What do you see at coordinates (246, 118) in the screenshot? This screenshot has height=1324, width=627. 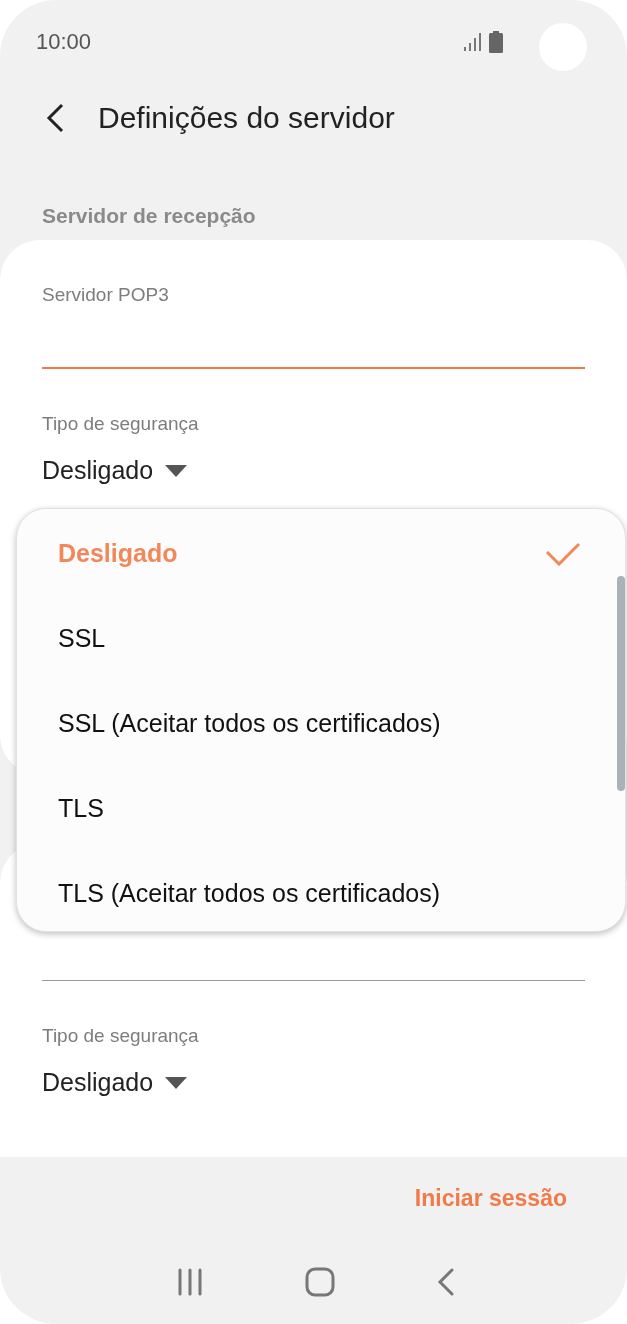 I see `screen-title: Definições do servidor` at bounding box center [246, 118].